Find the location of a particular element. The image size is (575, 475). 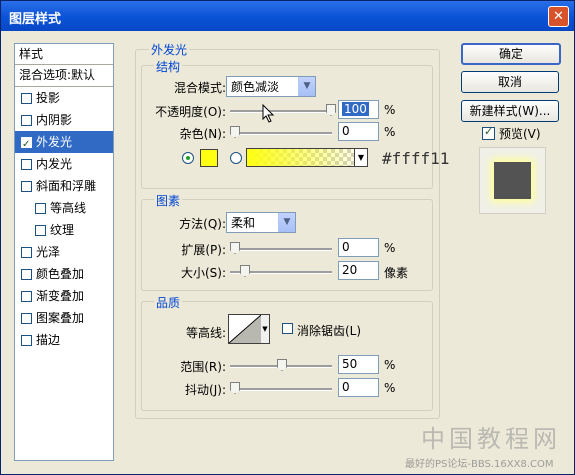

style-item-label: 渐变叠加 is located at coordinates (60, 296).